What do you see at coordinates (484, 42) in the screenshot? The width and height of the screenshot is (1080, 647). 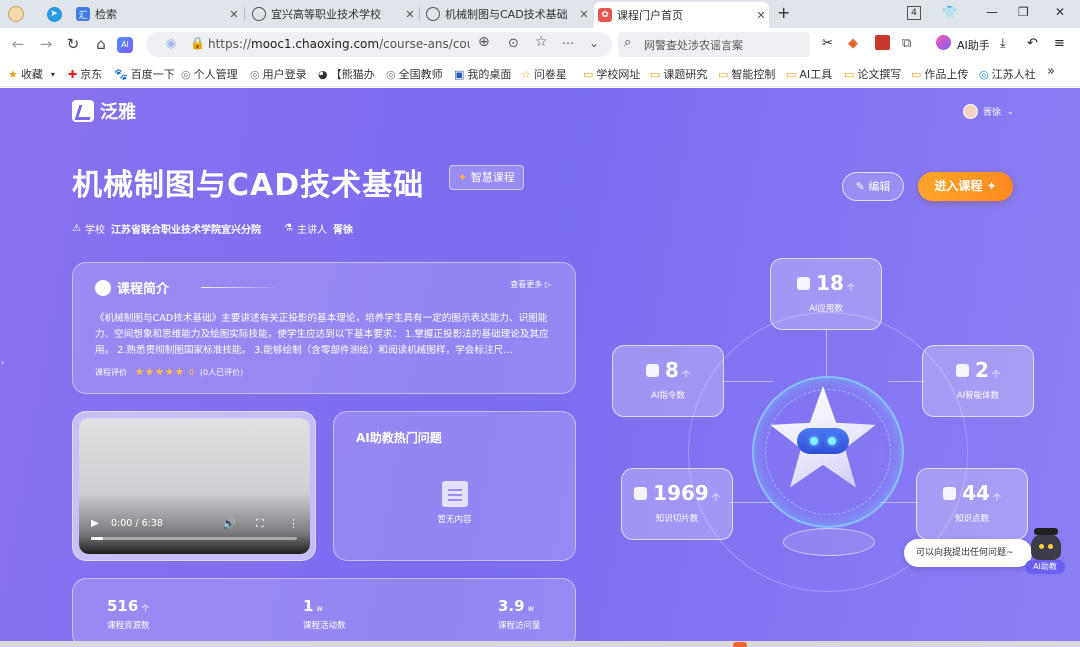 I see `zoom-icon: ⊕` at bounding box center [484, 42].